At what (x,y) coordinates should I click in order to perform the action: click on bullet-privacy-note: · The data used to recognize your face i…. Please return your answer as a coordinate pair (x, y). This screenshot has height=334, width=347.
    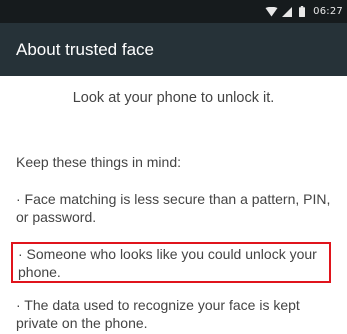
    Looking at the image, I should click on (158, 314).